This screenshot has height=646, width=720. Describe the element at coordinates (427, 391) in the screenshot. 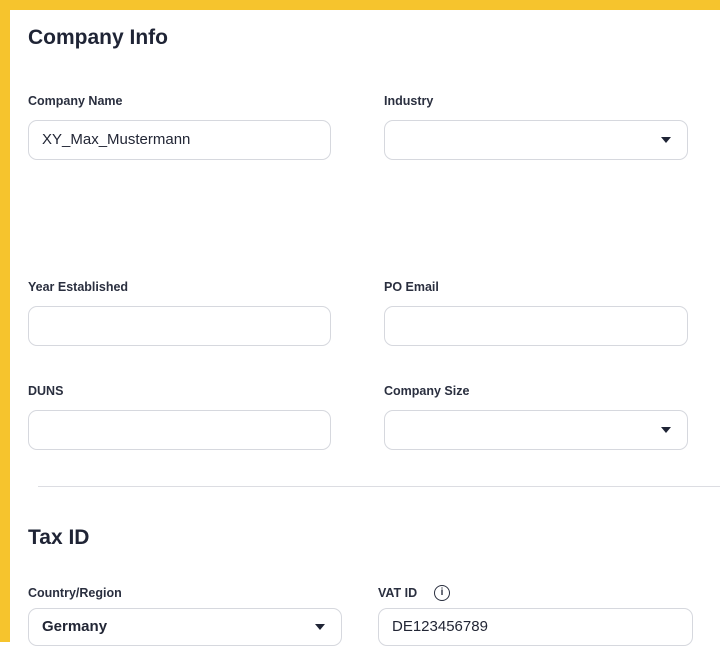

I see `company-size-label: Company Size` at that location.